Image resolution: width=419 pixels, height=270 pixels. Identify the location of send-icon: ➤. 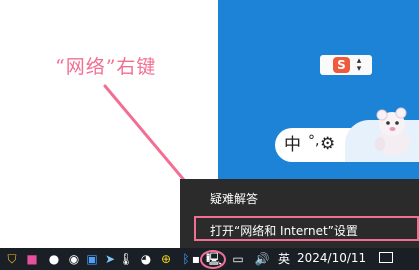
(110, 259).